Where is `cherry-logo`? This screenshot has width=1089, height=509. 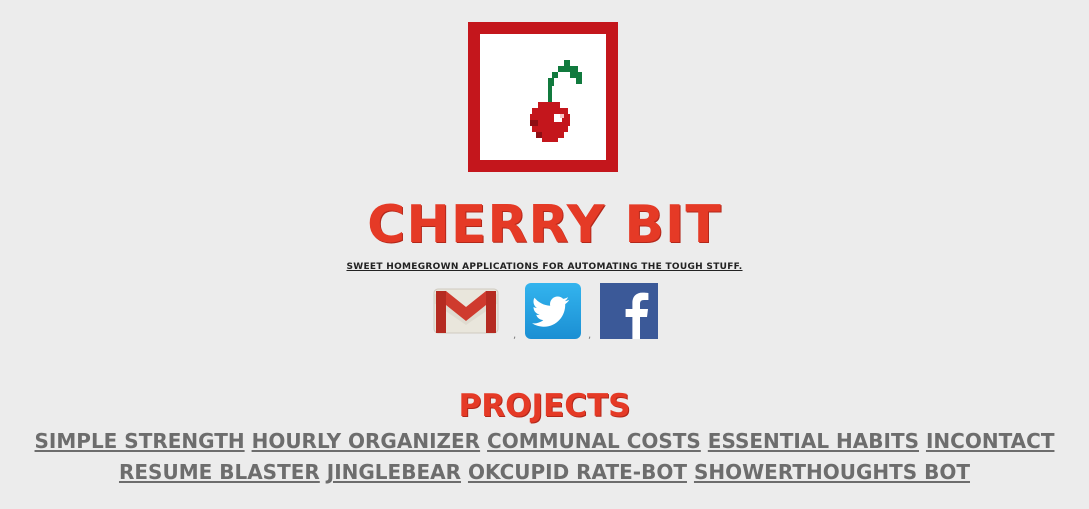
cherry-logo is located at coordinates (543, 97).